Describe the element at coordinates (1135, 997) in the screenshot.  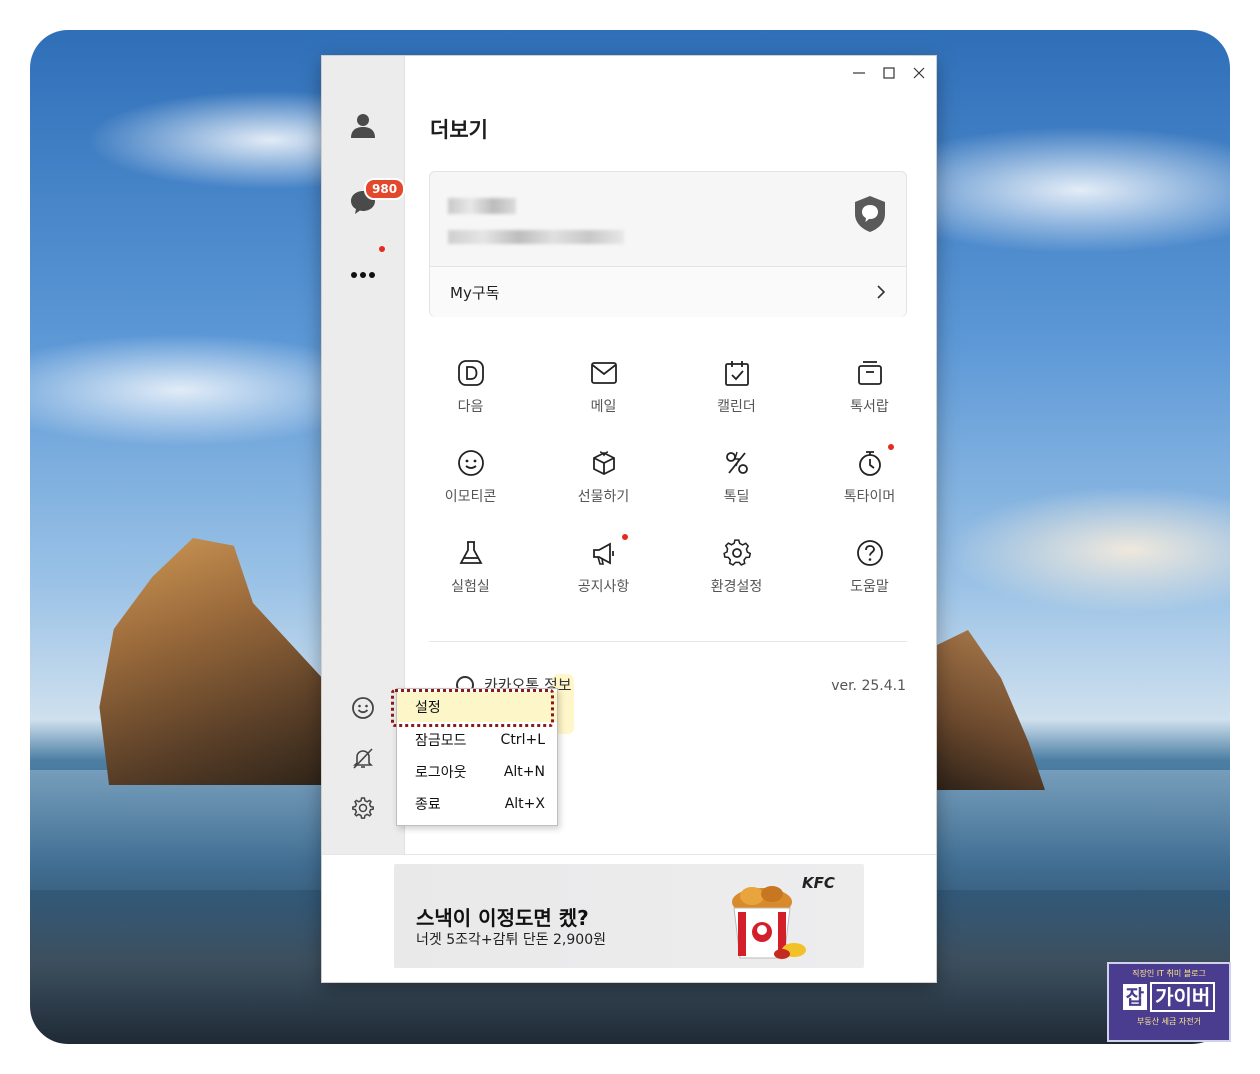
I see `watermark-logo-a: 잡` at that location.